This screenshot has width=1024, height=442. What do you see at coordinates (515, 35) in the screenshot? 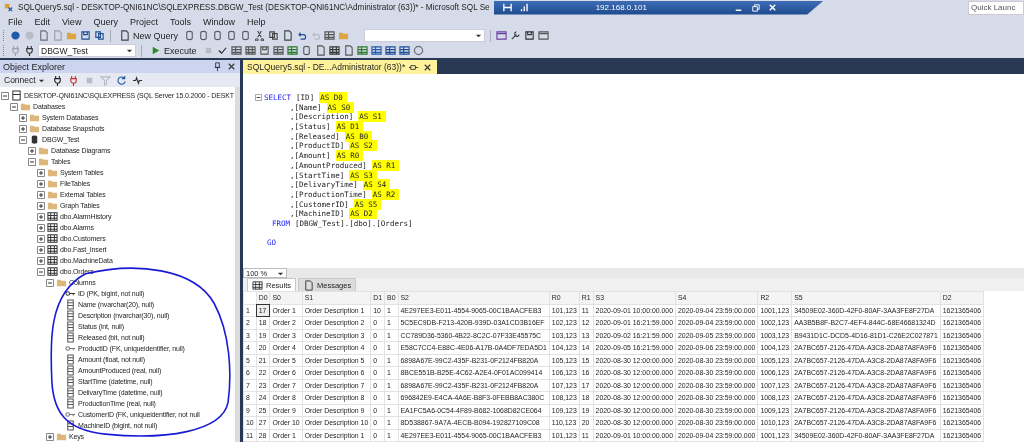
I see `wrench-icon` at bounding box center [515, 35].